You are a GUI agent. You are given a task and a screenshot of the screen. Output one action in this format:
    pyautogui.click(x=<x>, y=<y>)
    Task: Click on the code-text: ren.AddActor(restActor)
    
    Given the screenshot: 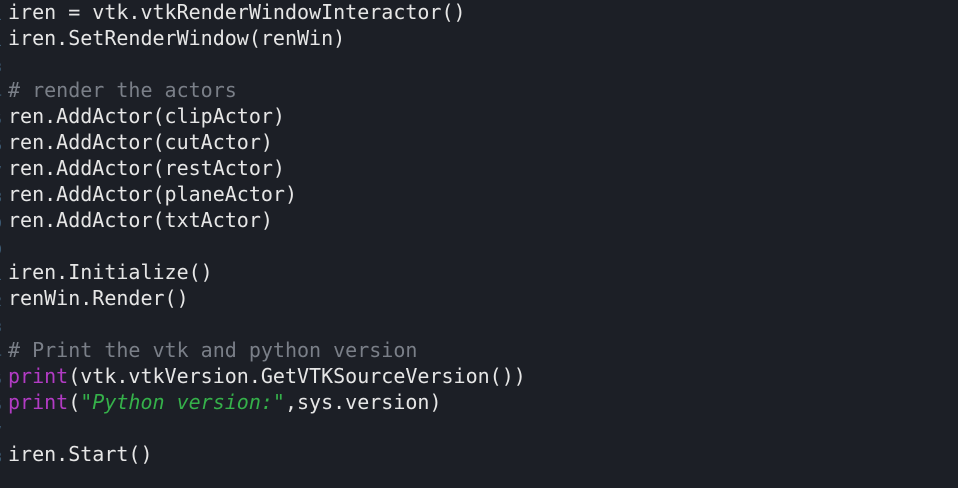 What is the action you would take?
    pyautogui.click(x=146, y=168)
    